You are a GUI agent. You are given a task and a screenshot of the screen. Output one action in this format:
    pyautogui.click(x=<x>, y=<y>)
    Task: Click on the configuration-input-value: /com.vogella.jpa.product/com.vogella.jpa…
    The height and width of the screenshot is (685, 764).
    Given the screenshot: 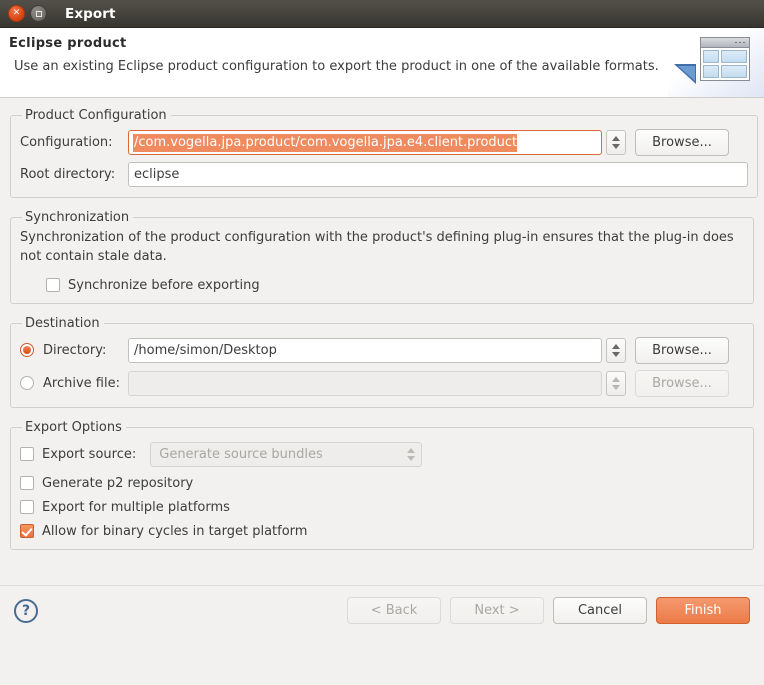 What is the action you would take?
    pyautogui.click(x=325, y=142)
    